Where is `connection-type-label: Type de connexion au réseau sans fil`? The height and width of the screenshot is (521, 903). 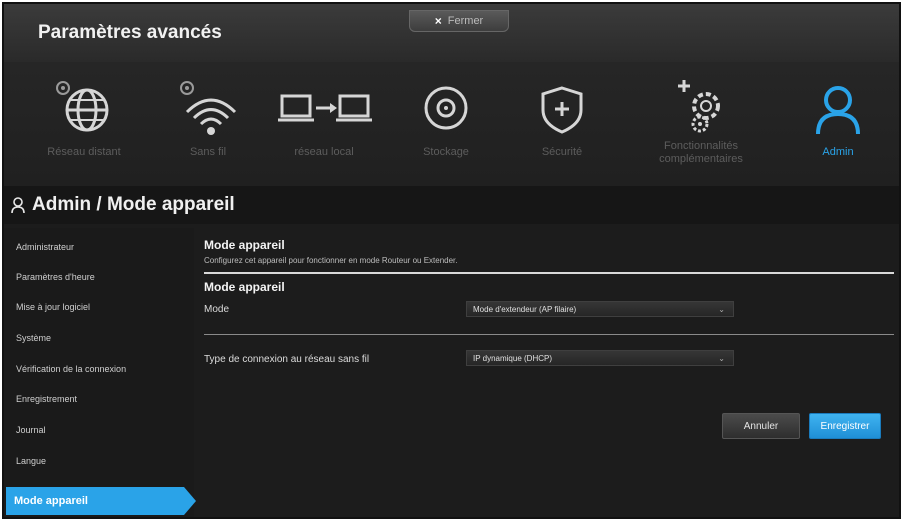
connection-type-label: Type de connexion au réseau sans fil is located at coordinates (287, 359).